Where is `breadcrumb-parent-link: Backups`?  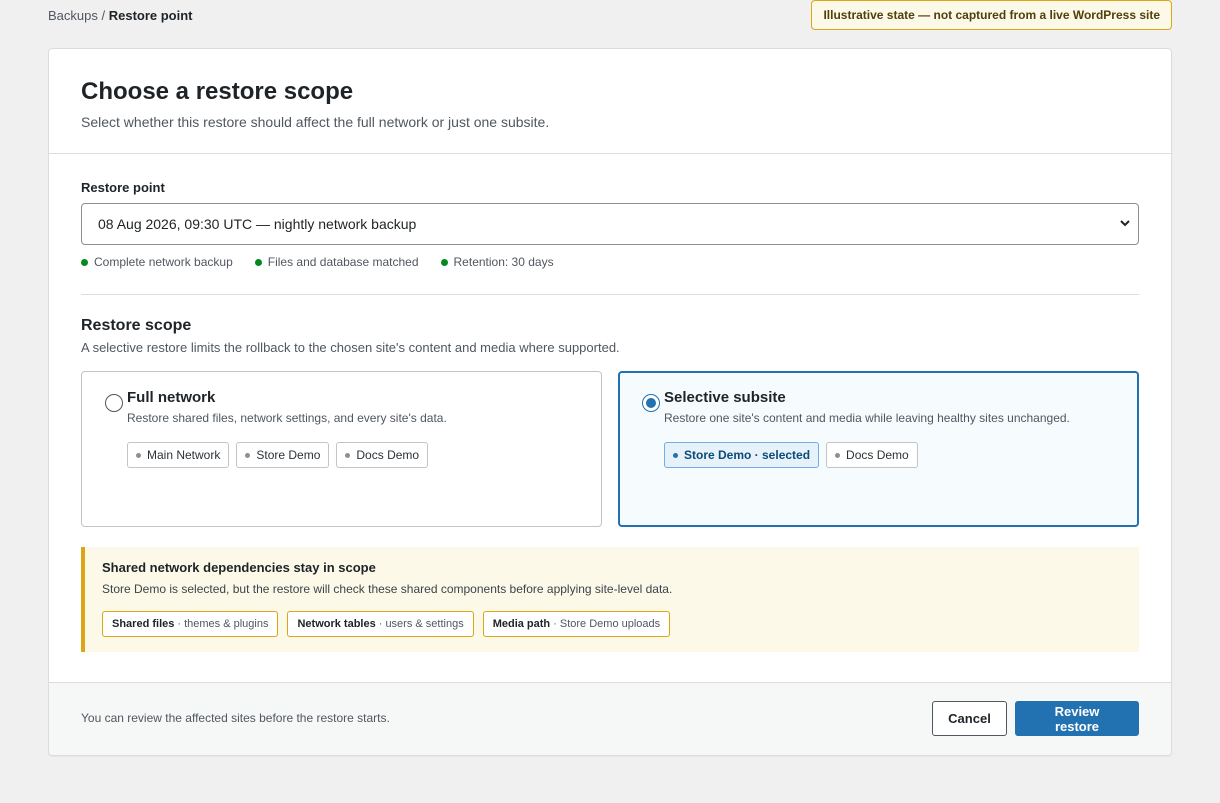
breadcrumb-parent-link: Backups is located at coordinates (73, 15).